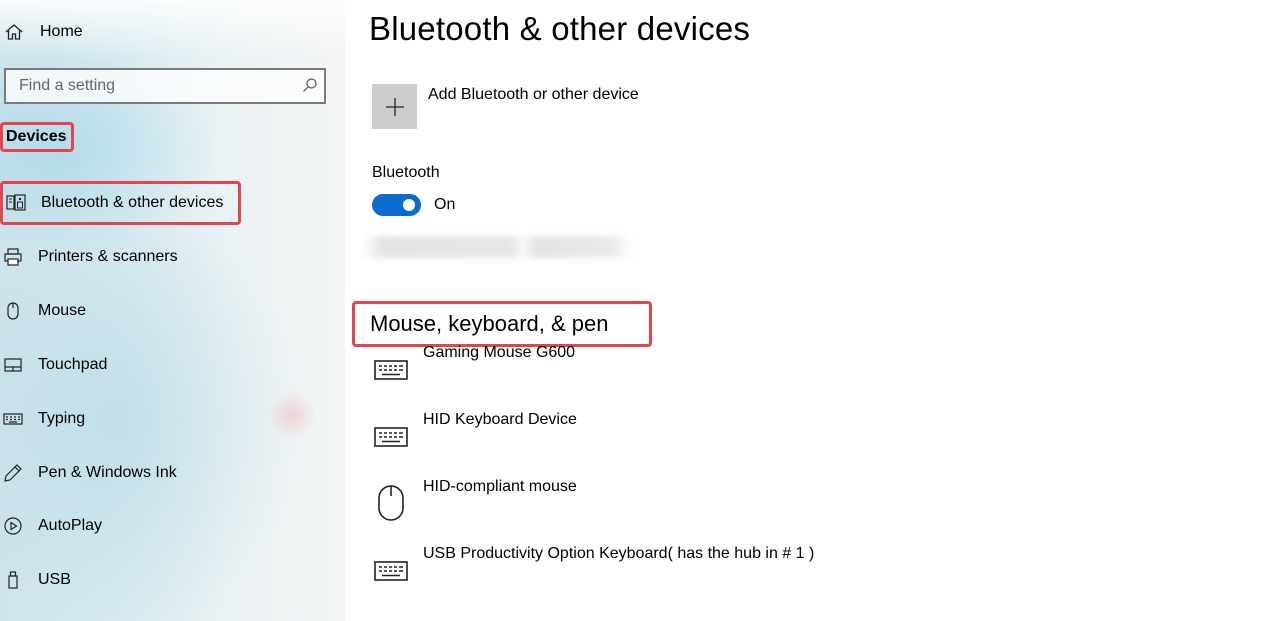 Image resolution: width=1280 pixels, height=621 pixels. What do you see at coordinates (62, 418) in the screenshot?
I see `sidebar-item-label: Typing` at bounding box center [62, 418].